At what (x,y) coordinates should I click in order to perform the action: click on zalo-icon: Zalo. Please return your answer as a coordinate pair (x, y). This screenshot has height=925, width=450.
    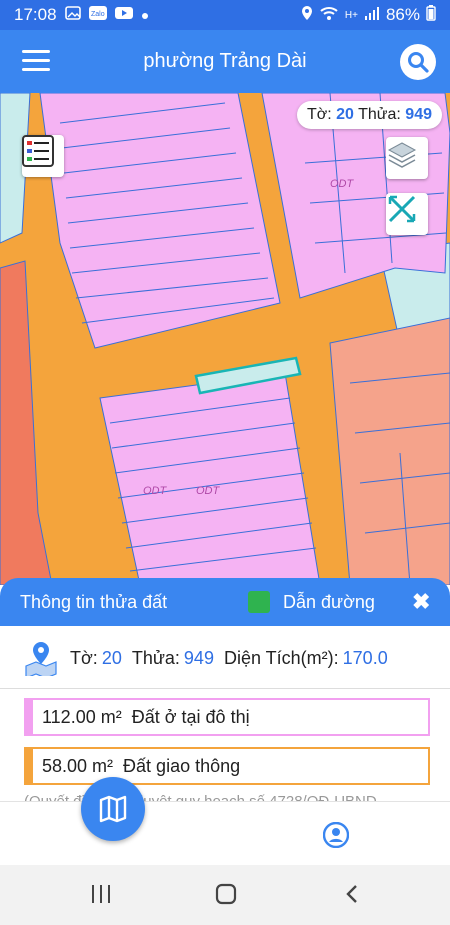
    Looking at the image, I should click on (97, 15).